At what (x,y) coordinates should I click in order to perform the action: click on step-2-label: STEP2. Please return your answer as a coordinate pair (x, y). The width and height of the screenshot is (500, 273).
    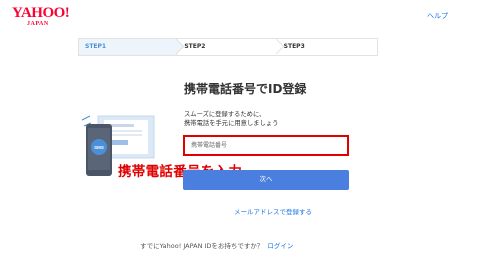
    Looking at the image, I should click on (195, 46).